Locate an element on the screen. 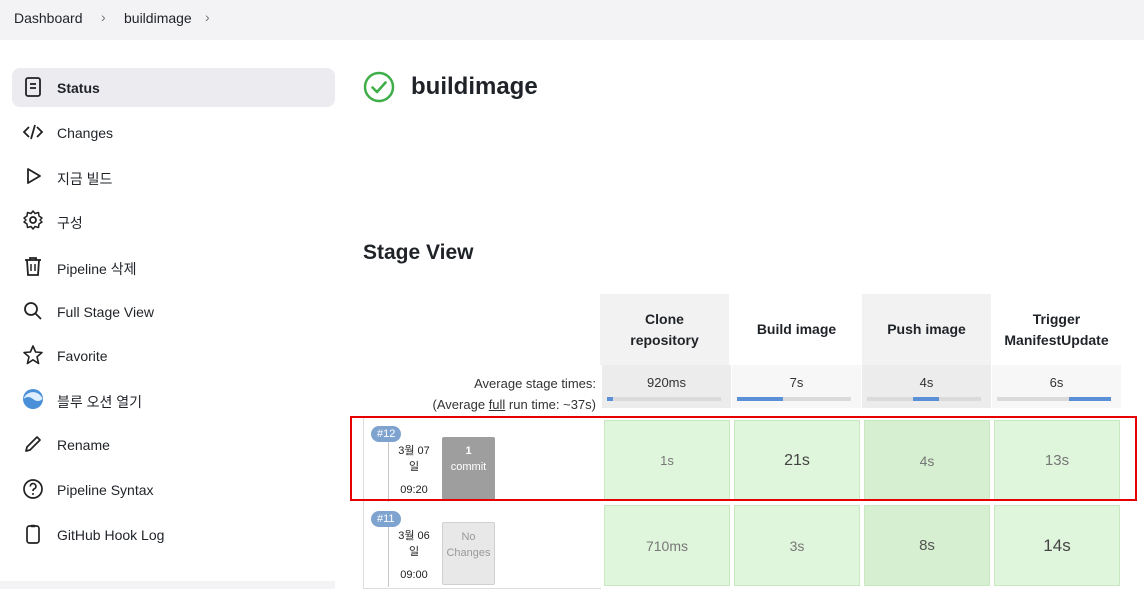  stage-header-trigger-manifest-update: Trigger ManifestUpdate is located at coordinates (1056, 329).